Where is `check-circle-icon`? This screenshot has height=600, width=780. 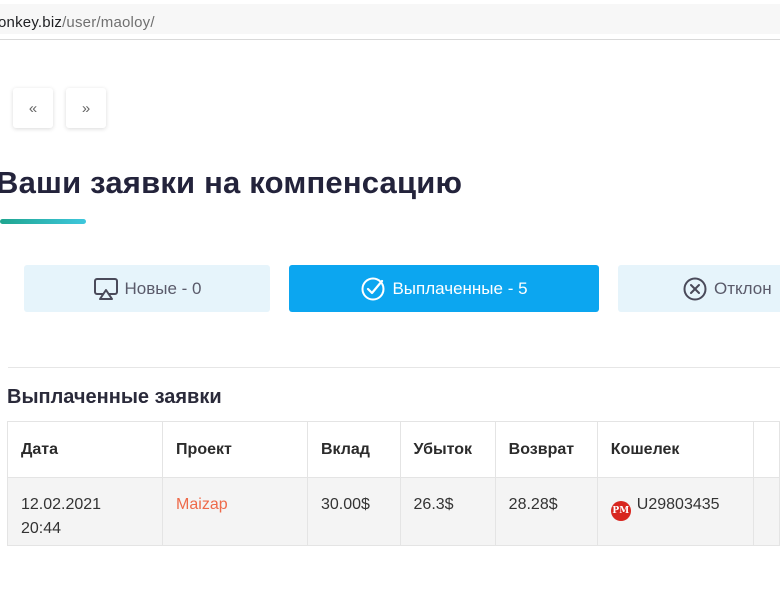 check-circle-icon is located at coordinates (373, 288).